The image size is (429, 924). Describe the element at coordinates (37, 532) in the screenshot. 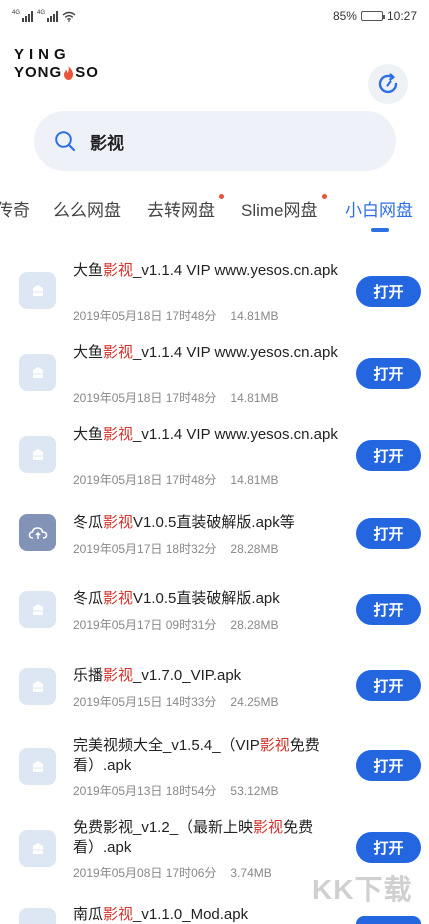

I see `cloud-icon` at that location.